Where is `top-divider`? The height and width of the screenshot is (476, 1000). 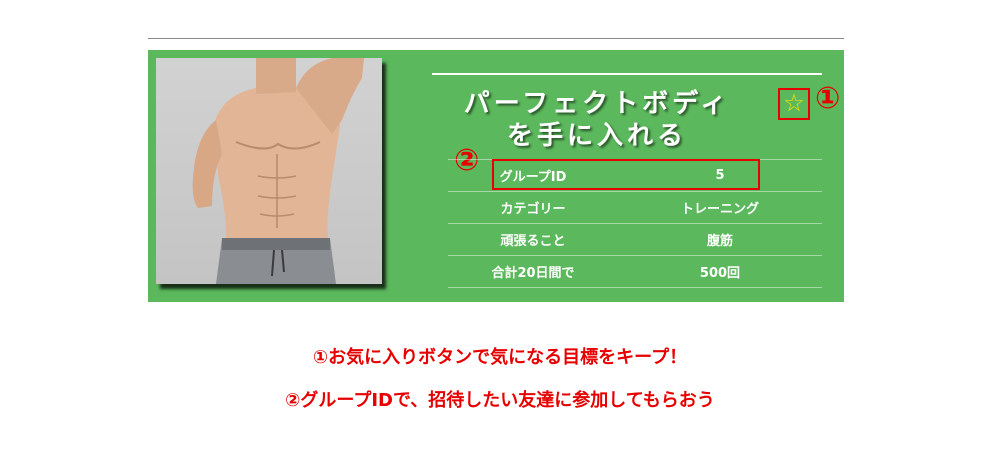 top-divider is located at coordinates (496, 38).